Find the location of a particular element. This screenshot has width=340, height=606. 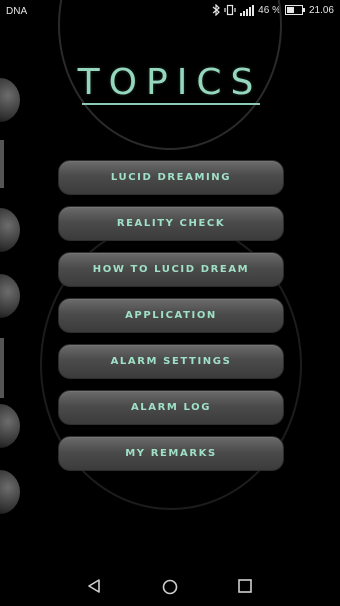

page-title: TOPICS is located at coordinates (170, 82).